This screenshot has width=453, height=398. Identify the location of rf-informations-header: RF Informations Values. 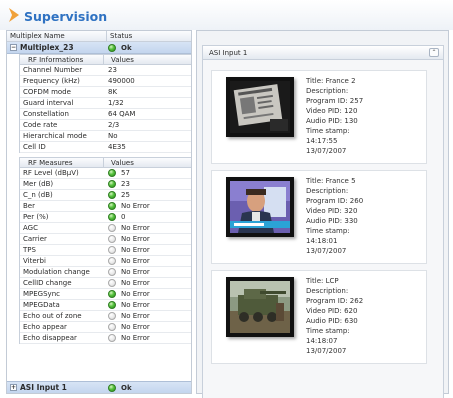
(105, 59).